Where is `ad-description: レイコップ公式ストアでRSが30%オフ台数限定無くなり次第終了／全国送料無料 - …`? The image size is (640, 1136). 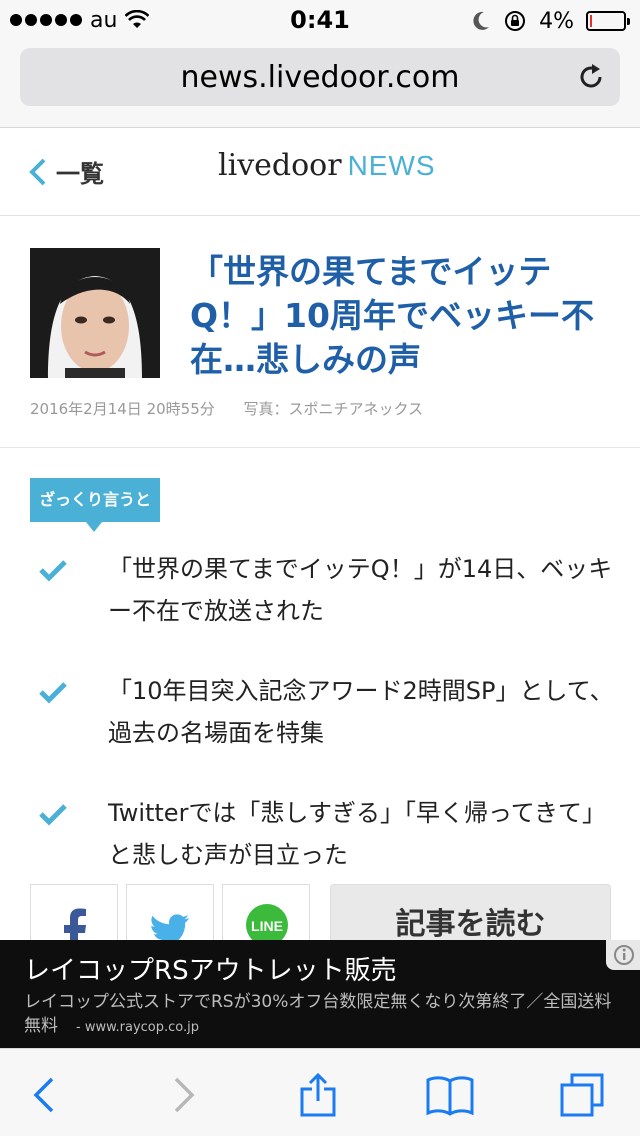 ad-description: レイコップ公式ストアでRSが30%オフ台数限定無くなり次第終了／全国送料無料 - … is located at coordinates (324, 1015).